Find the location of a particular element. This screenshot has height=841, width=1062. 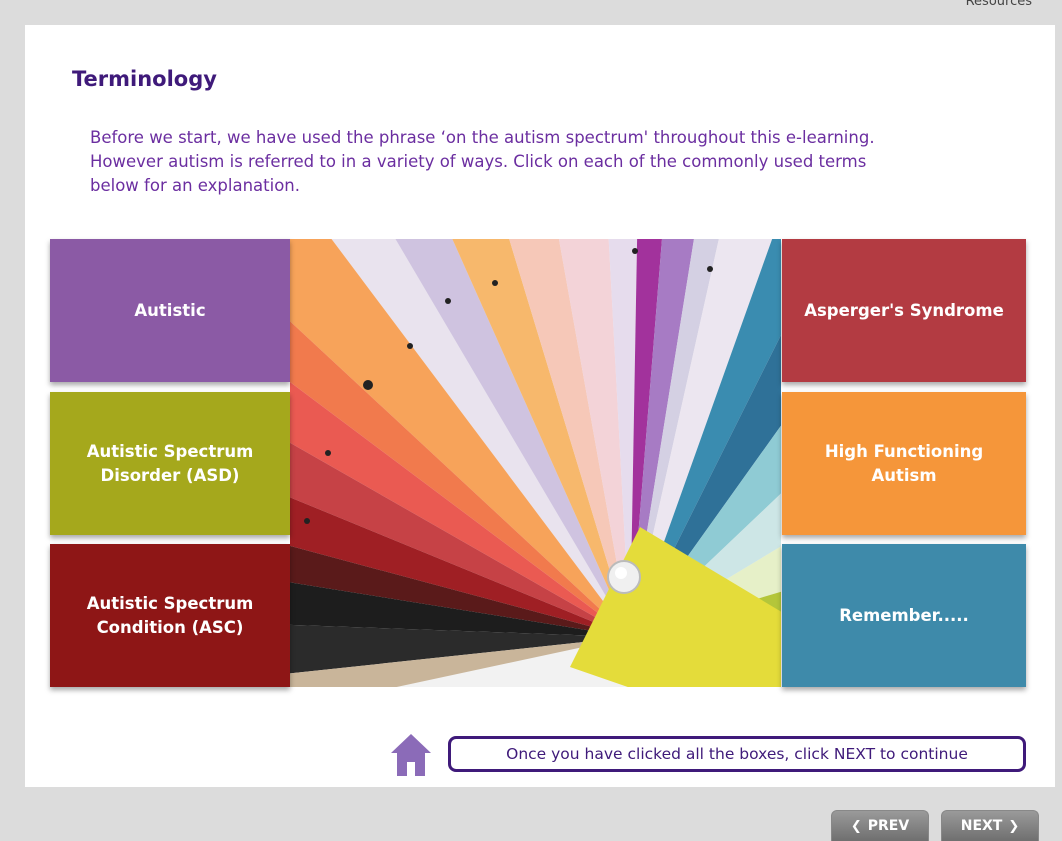

term-box-asc: Autistic Spectrum Condition (ASC) is located at coordinates (170, 615).